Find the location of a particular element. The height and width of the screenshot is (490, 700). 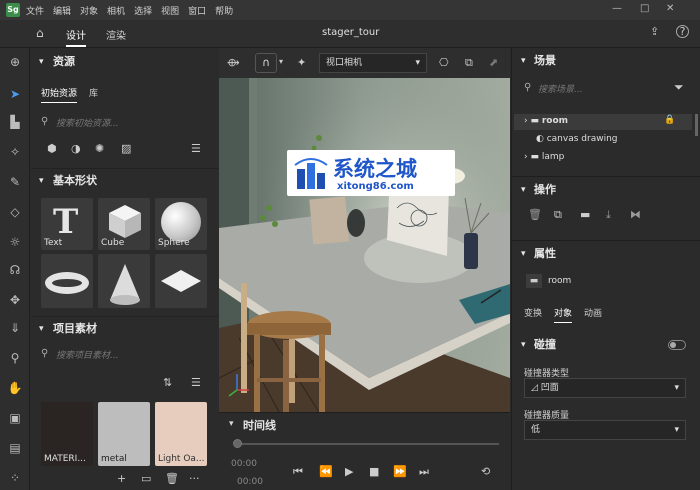

tab-initial-assets: 初始资源 is located at coordinates (59, 94).